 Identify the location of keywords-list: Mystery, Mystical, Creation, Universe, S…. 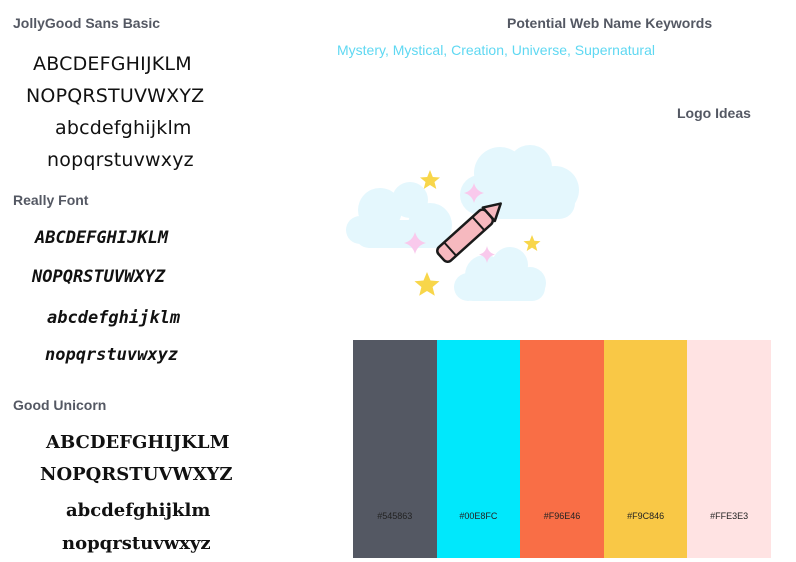
(496, 50).